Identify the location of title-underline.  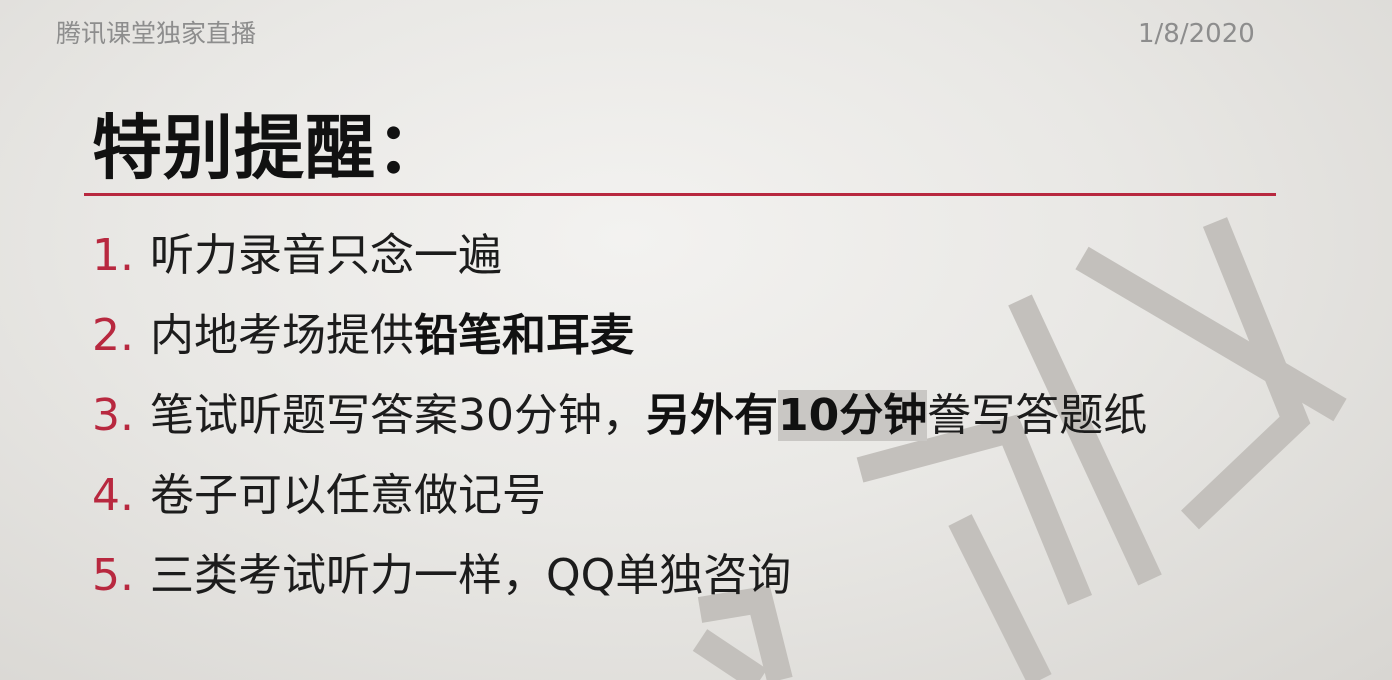
(680, 194).